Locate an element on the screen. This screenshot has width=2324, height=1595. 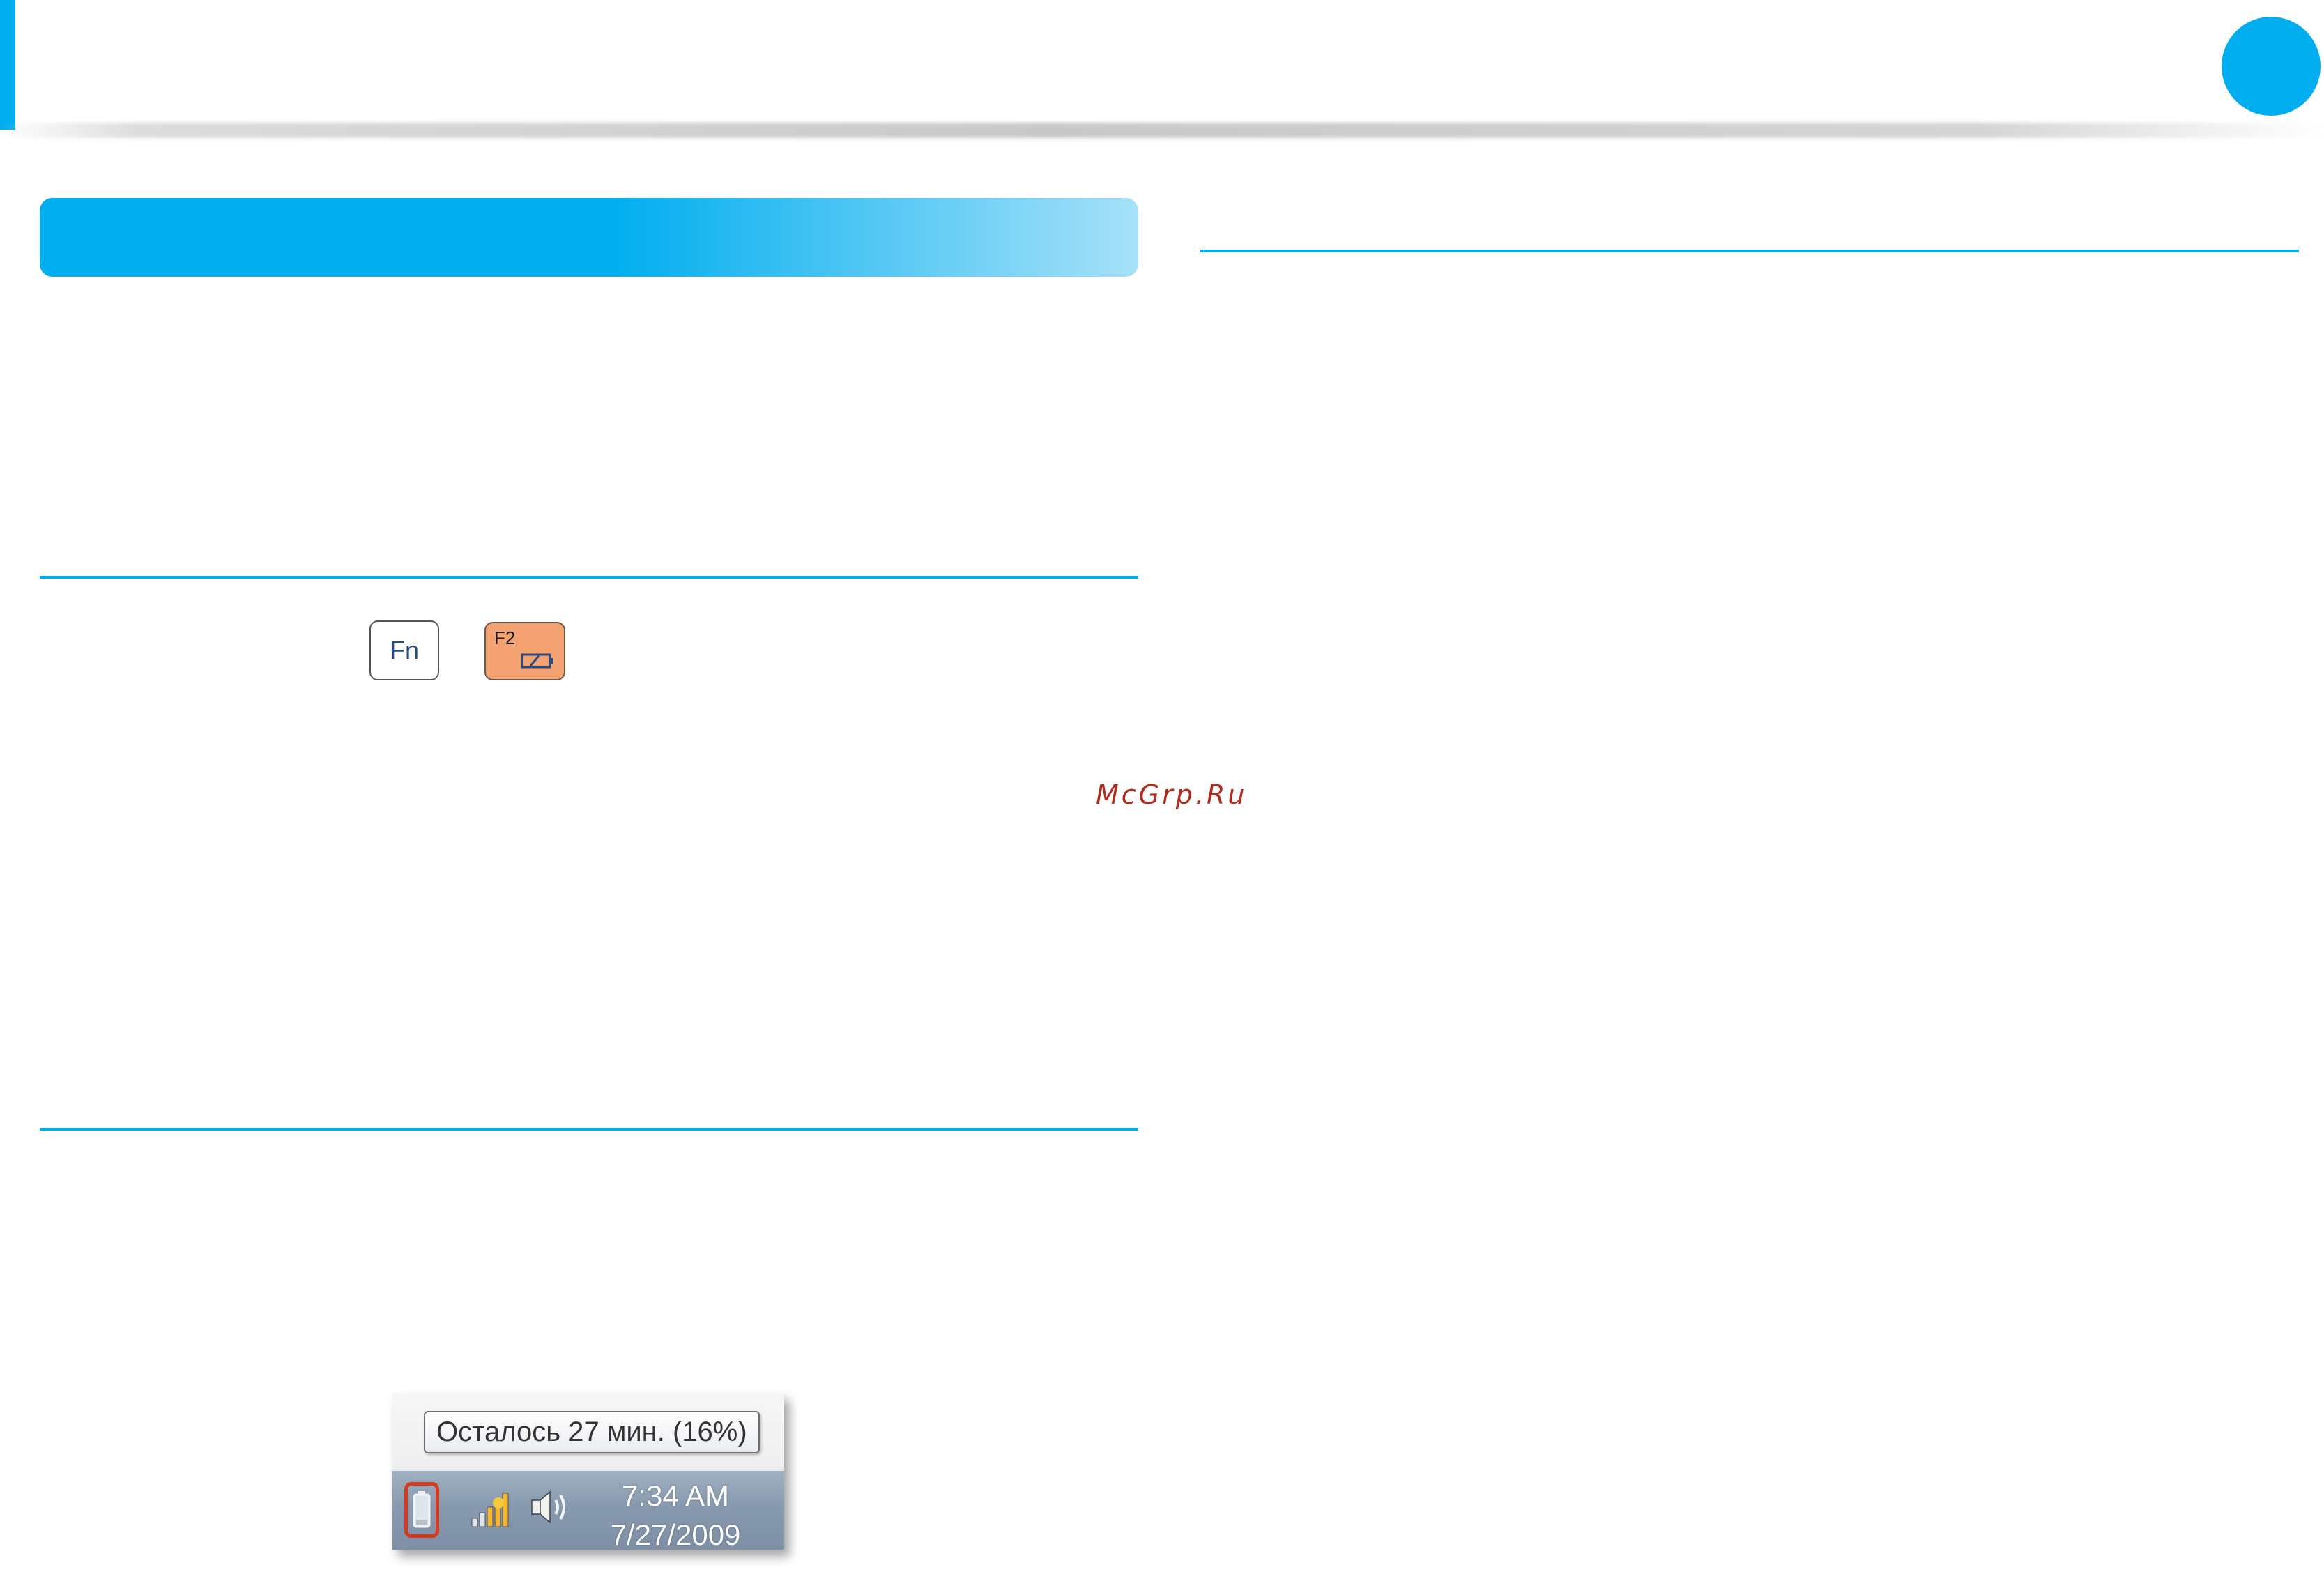
right-column-rule is located at coordinates (1749, 251).